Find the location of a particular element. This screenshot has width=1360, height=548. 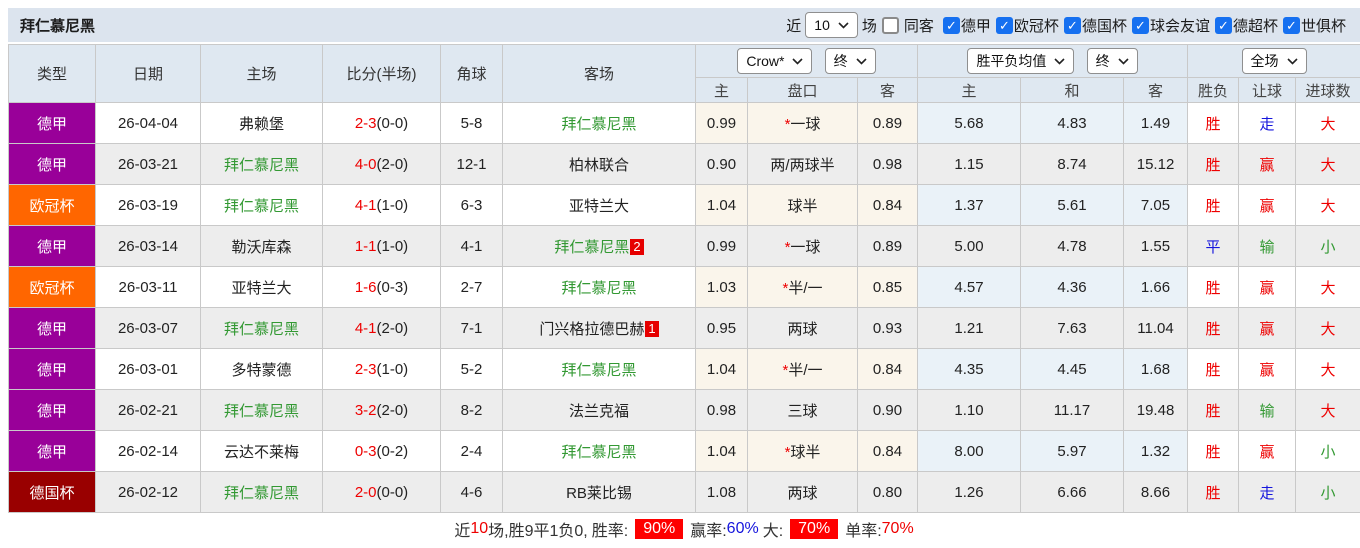

avg-home-cell: 8.00 is located at coordinates (969, 451).